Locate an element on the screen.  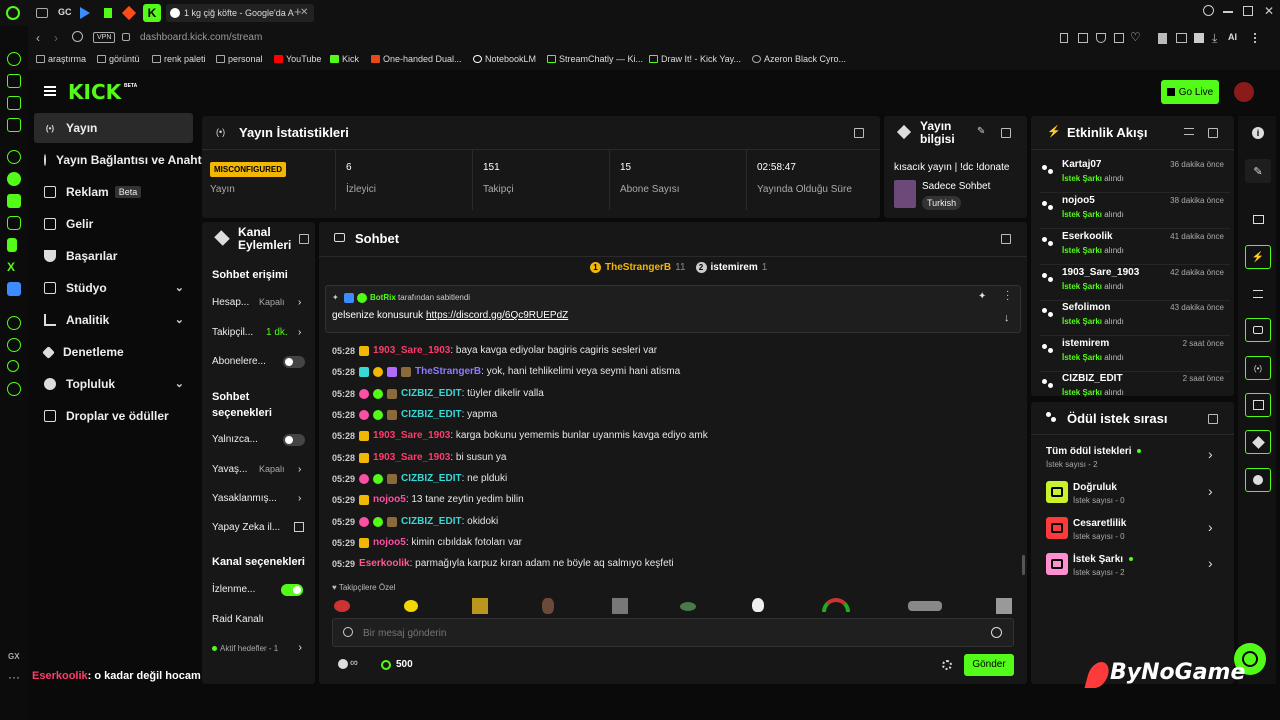
opera-gx-icon is located at coordinates (13, 13).